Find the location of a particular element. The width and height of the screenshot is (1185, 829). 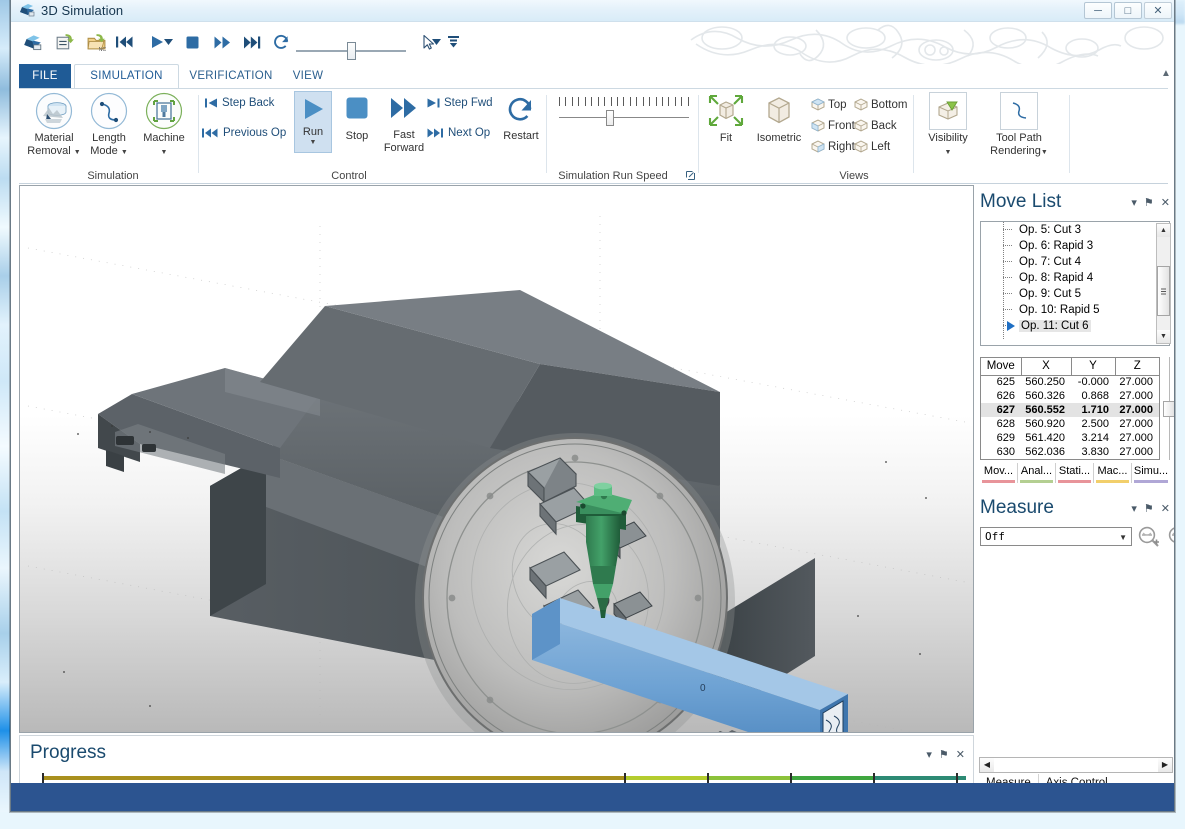

view-back-button: Back is located at coordinates (875, 125).